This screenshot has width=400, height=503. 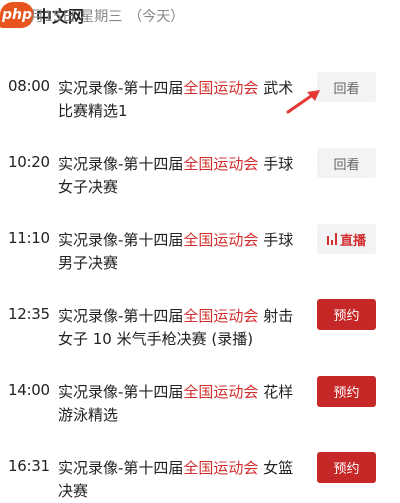 What do you see at coordinates (29, 238) in the screenshot?
I see `program-time: 11:10` at bounding box center [29, 238].